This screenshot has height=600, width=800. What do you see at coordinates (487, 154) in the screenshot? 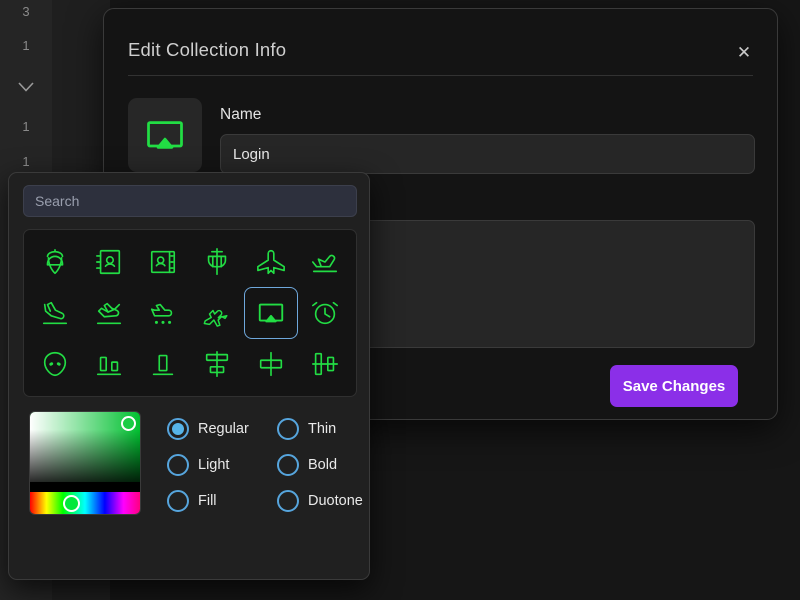
I see `name-input` at bounding box center [487, 154].